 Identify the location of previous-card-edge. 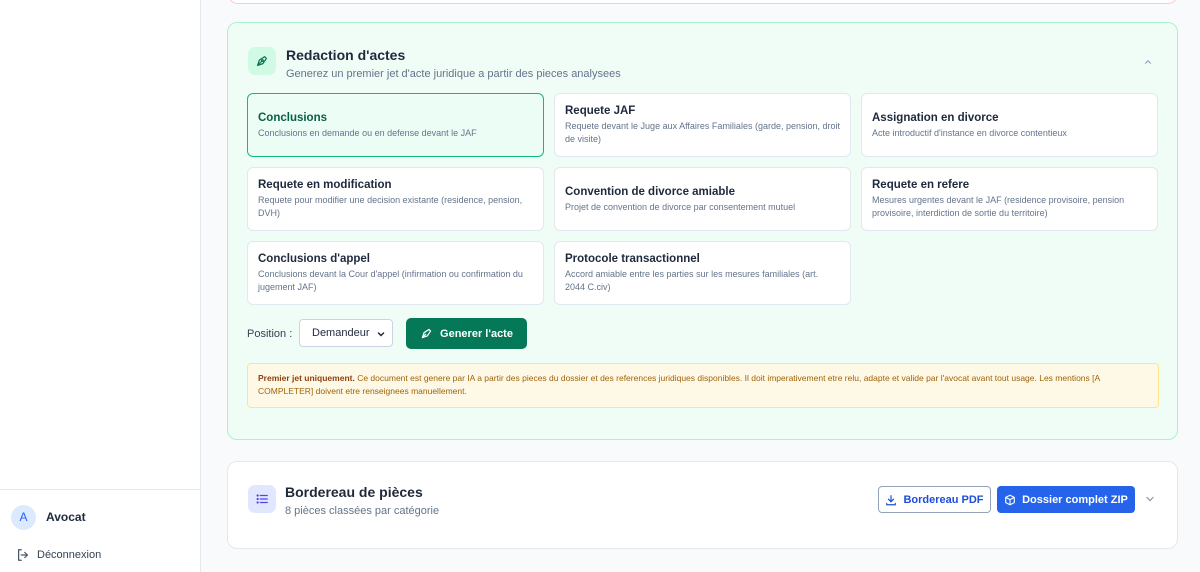
(703, 2).